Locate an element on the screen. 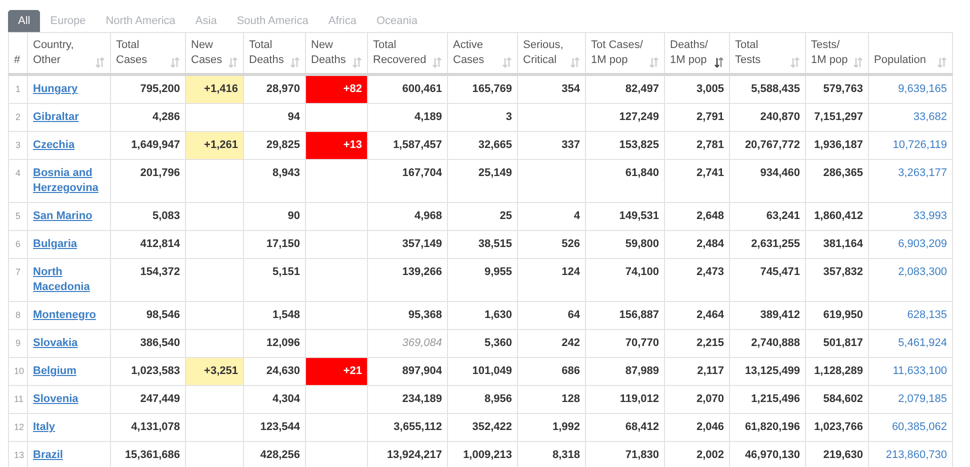  table-cell: 101,049 is located at coordinates (483, 372).